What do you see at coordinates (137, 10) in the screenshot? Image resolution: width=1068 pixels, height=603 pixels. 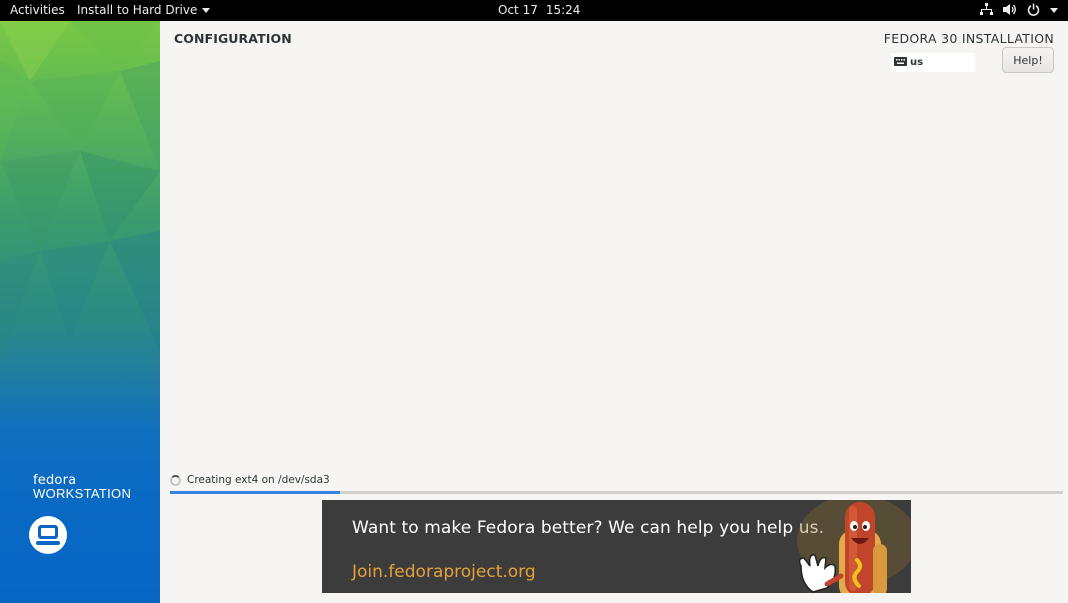 I see `app-menu-label: Install to Hard Drive` at bounding box center [137, 10].